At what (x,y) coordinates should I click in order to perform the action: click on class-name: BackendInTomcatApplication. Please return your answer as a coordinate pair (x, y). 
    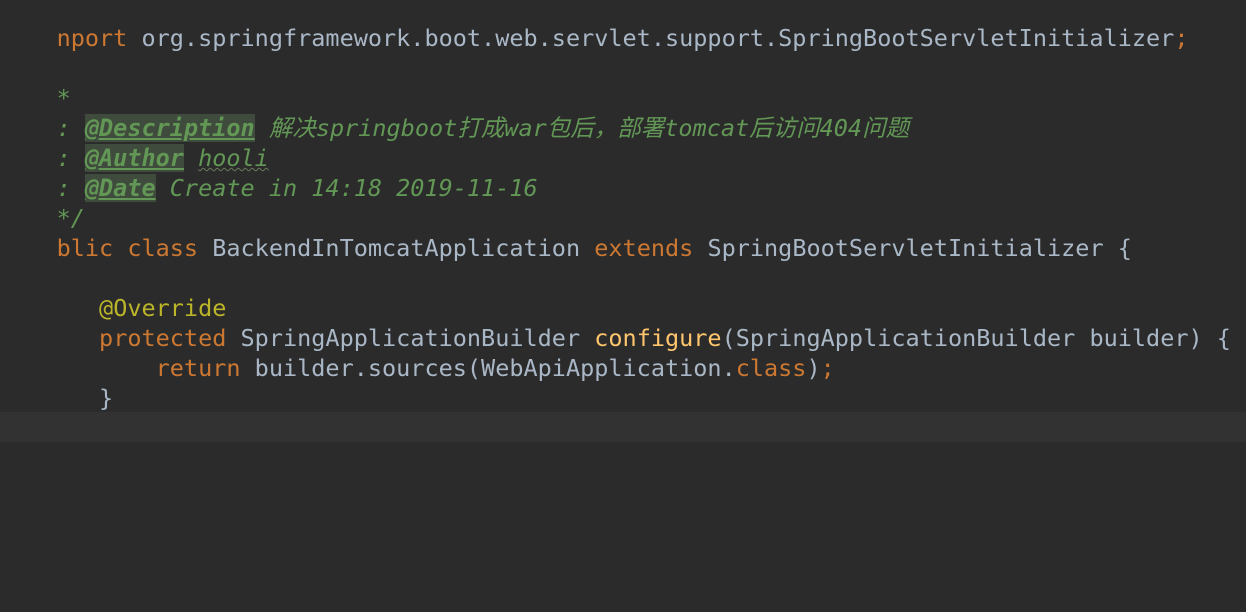
    Looking at the image, I should click on (396, 248).